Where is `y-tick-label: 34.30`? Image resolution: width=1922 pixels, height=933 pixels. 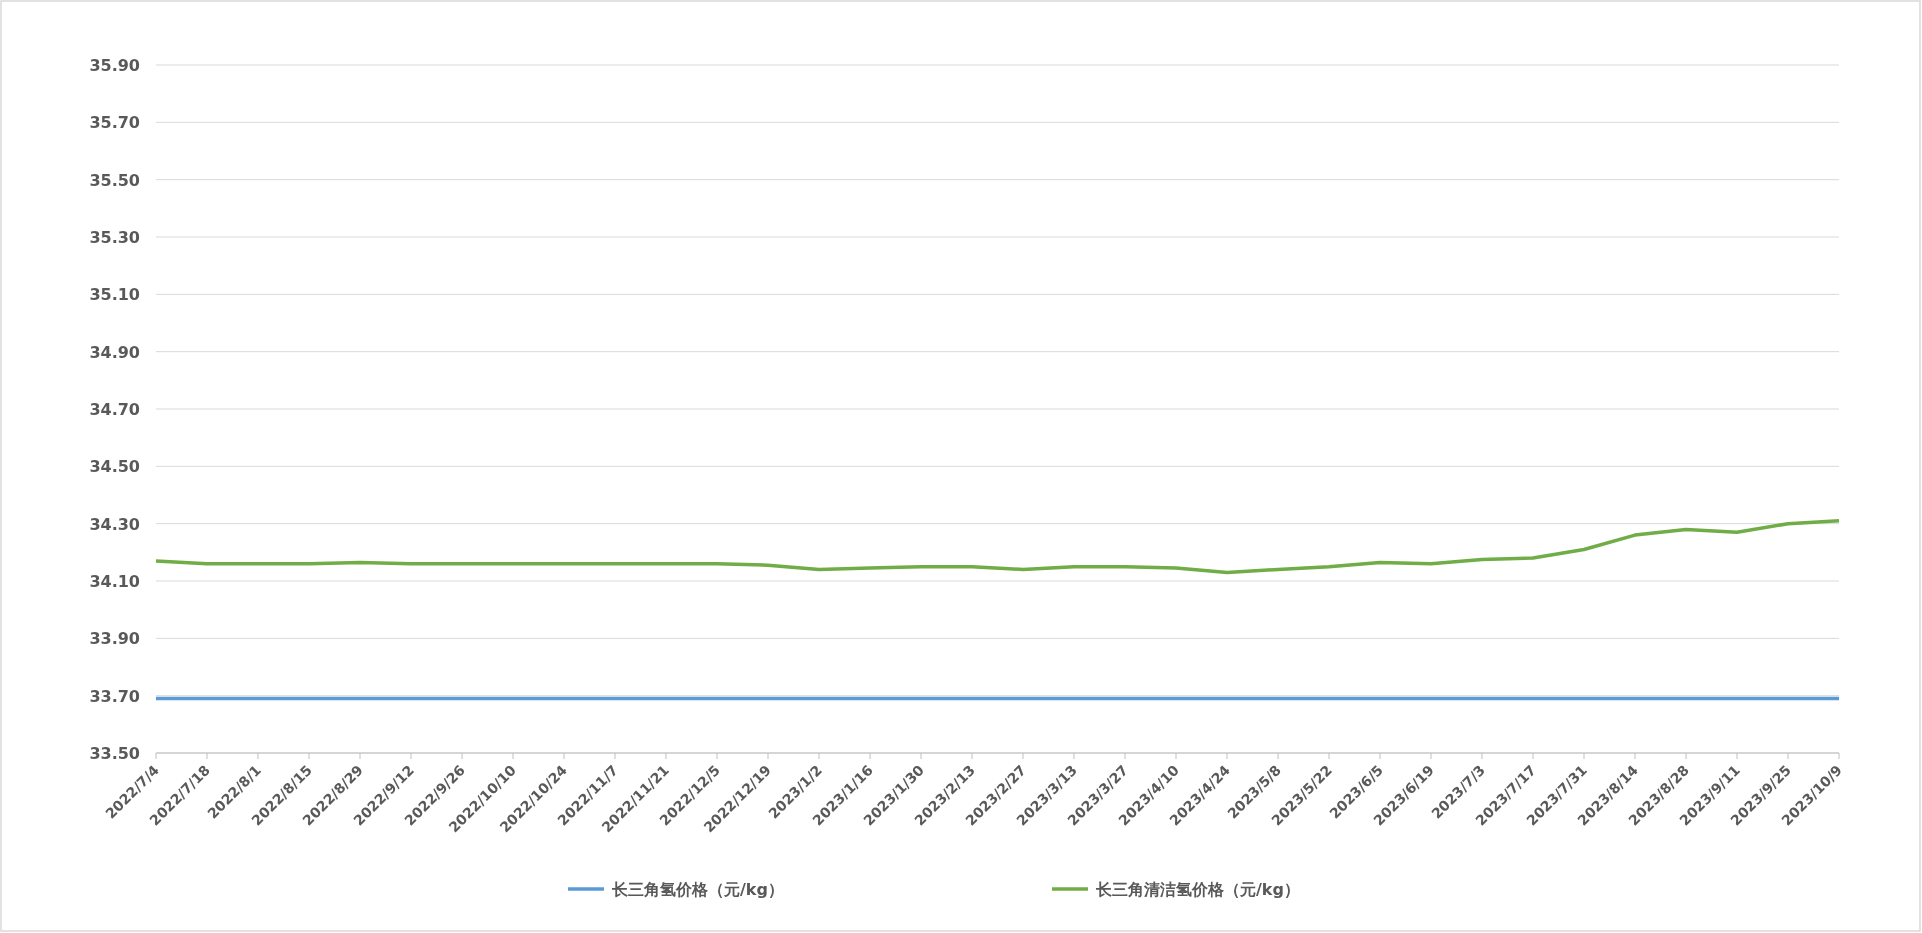
y-tick-label: 34.30 is located at coordinates (114, 524).